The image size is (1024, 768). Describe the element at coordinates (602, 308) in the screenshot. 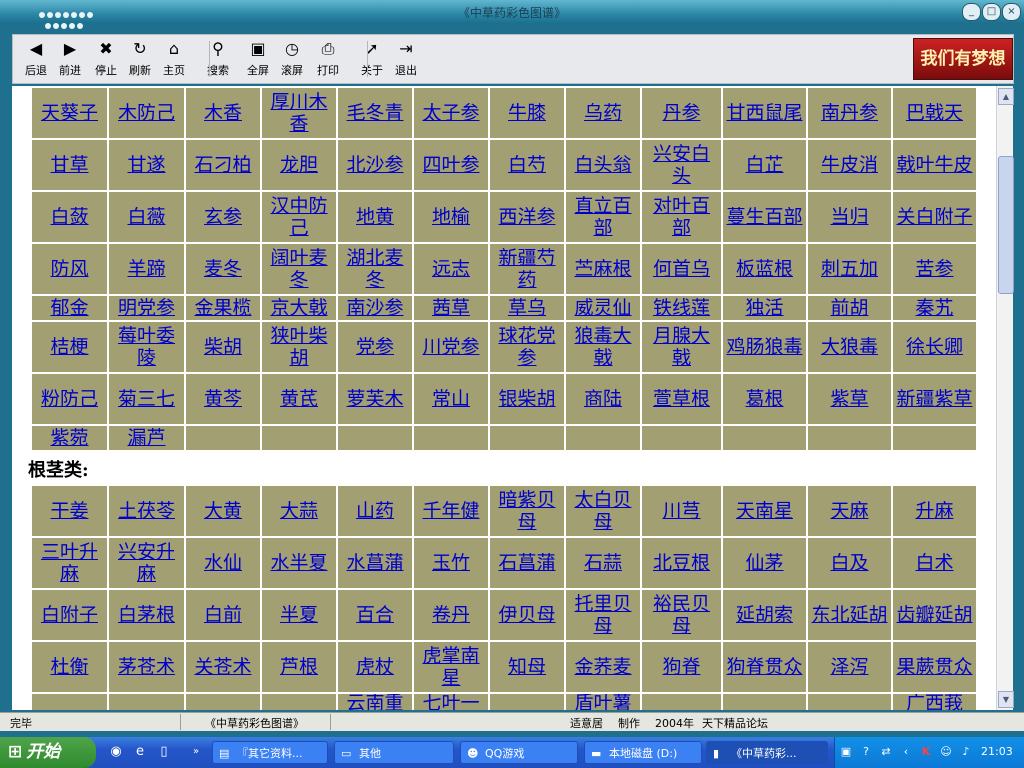

I see `herb-link: 威灵仙` at that location.